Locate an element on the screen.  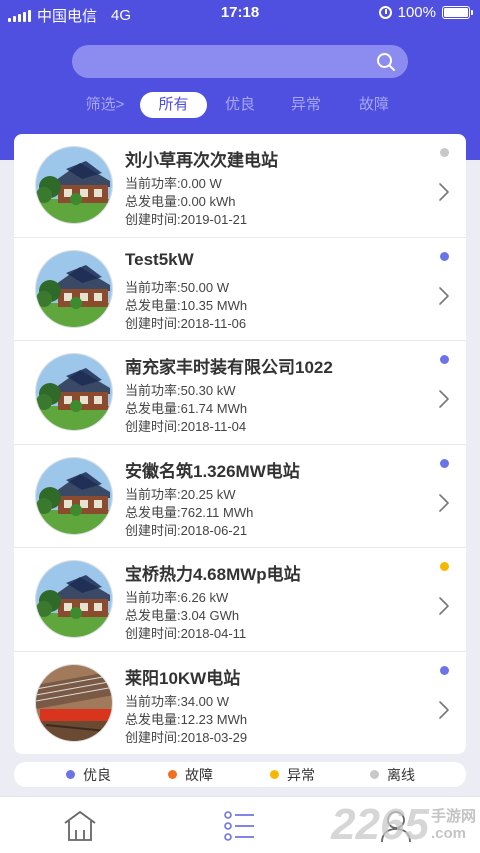
battery-icon is located at coordinates (457, 12).